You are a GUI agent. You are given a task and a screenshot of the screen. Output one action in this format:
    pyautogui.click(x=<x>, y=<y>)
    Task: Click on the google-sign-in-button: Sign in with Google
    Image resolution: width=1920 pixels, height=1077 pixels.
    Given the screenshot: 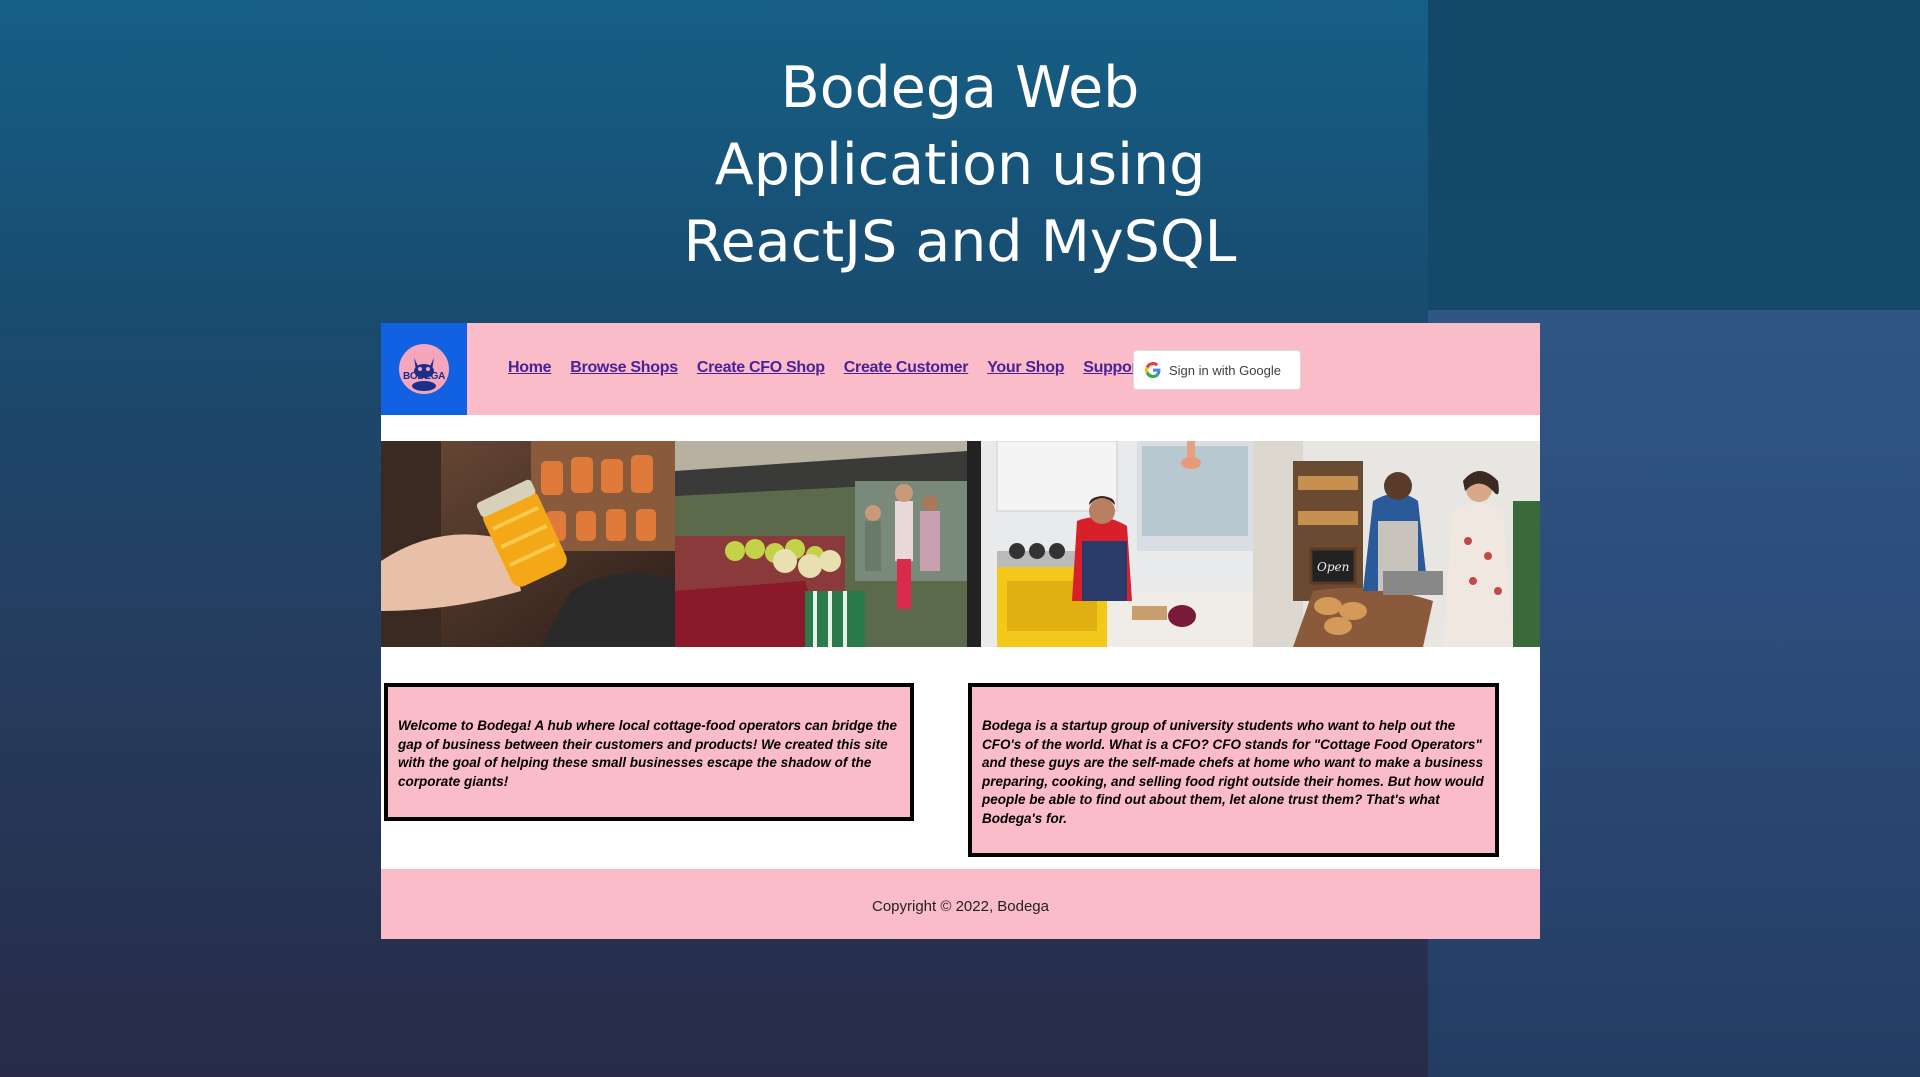 What is the action you would take?
    pyautogui.click(x=1217, y=370)
    